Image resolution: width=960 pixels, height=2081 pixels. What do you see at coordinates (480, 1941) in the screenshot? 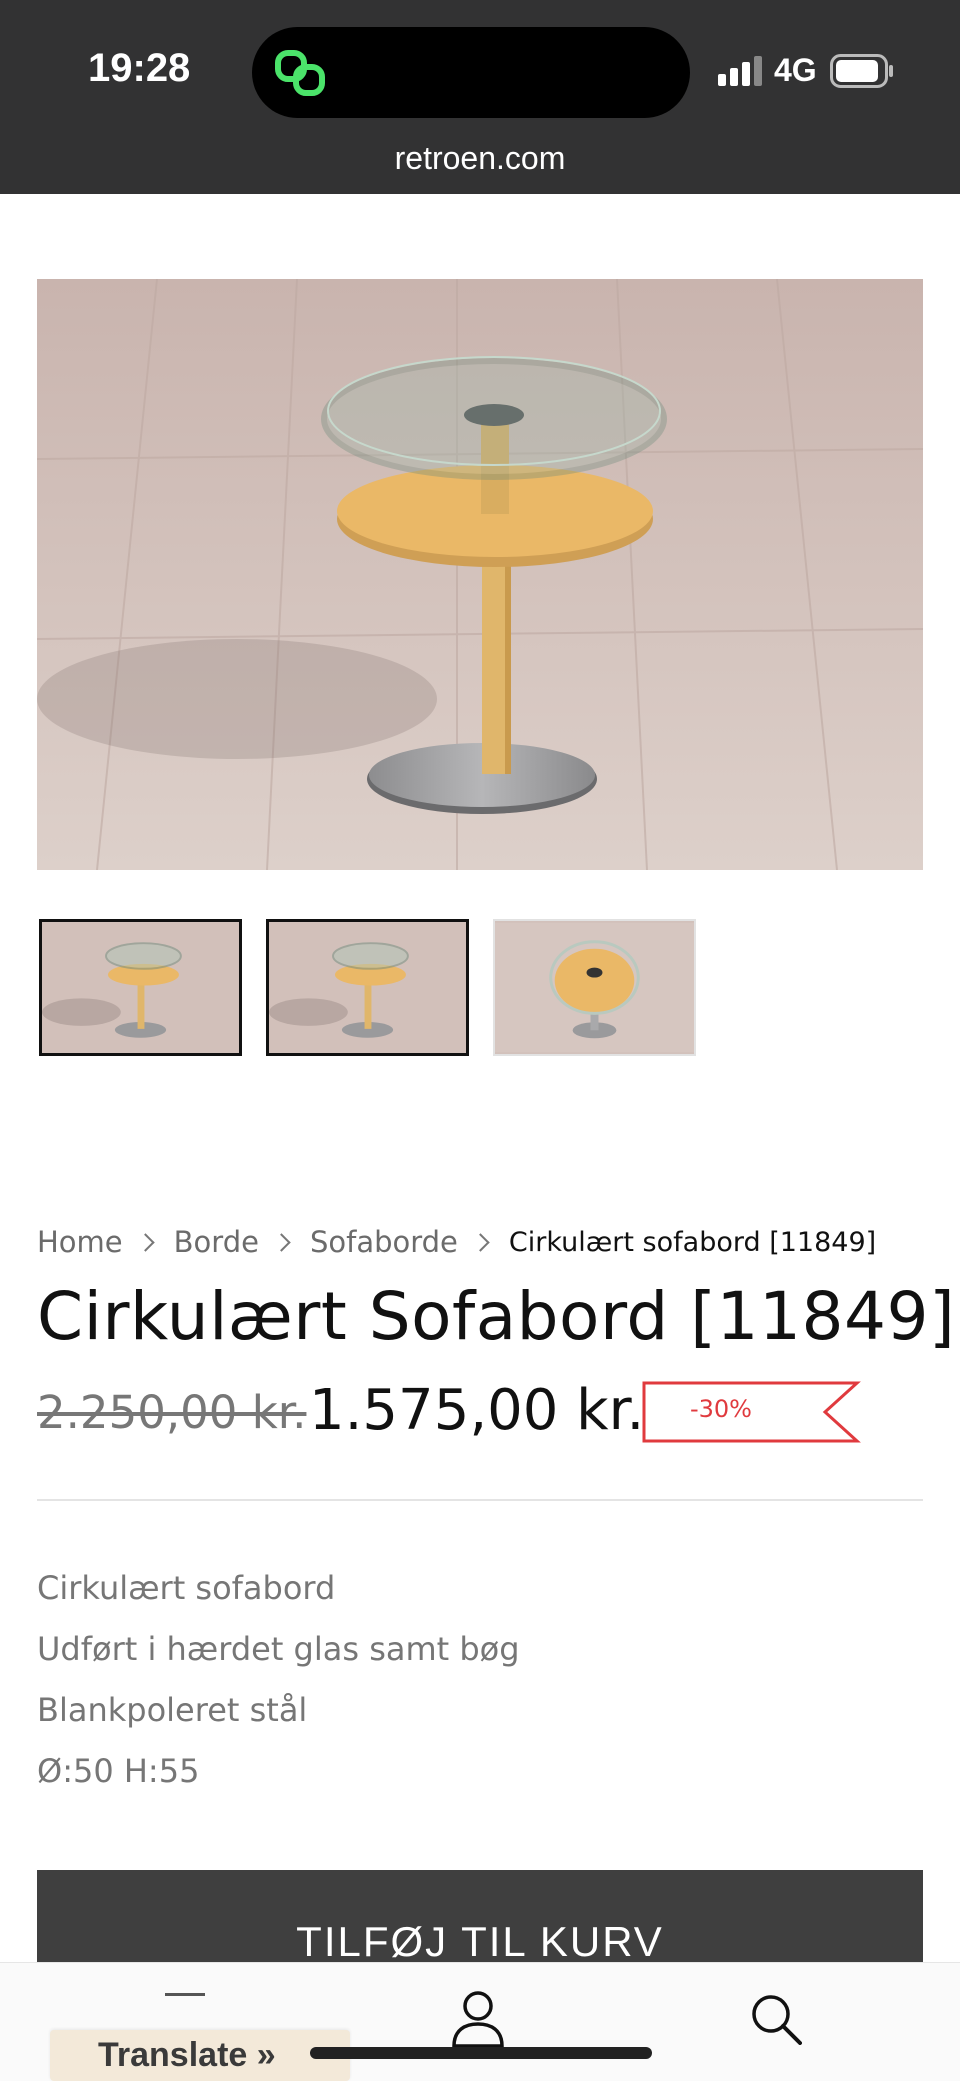
I see `add-to-cart-label: TILFØJ TIL KURV` at bounding box center [480, 1941].